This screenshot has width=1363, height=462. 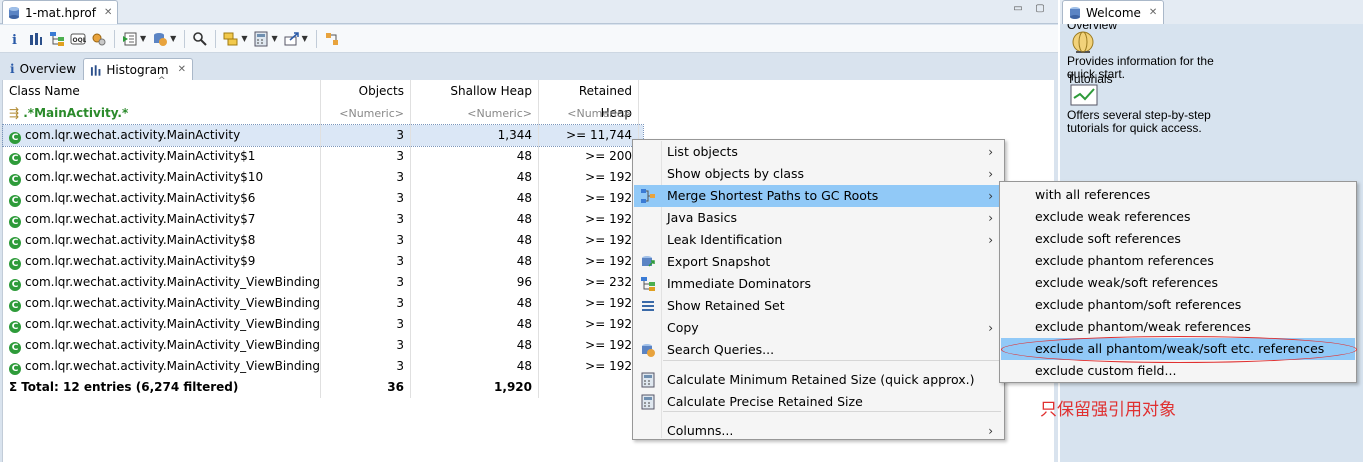 What do you see at coordinates (133, 135) in the screenshot?
I see `class-name: com.lqr.wechat.activity.MainActivity` at bounding box center [133, 135].